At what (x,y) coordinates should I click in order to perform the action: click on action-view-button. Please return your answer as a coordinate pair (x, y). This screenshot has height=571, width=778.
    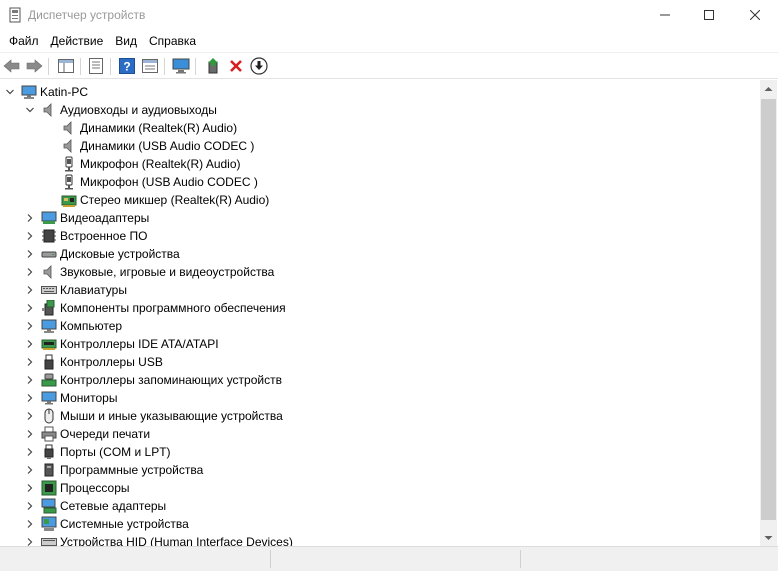
    Looking at the image, I should click on (150, 66).